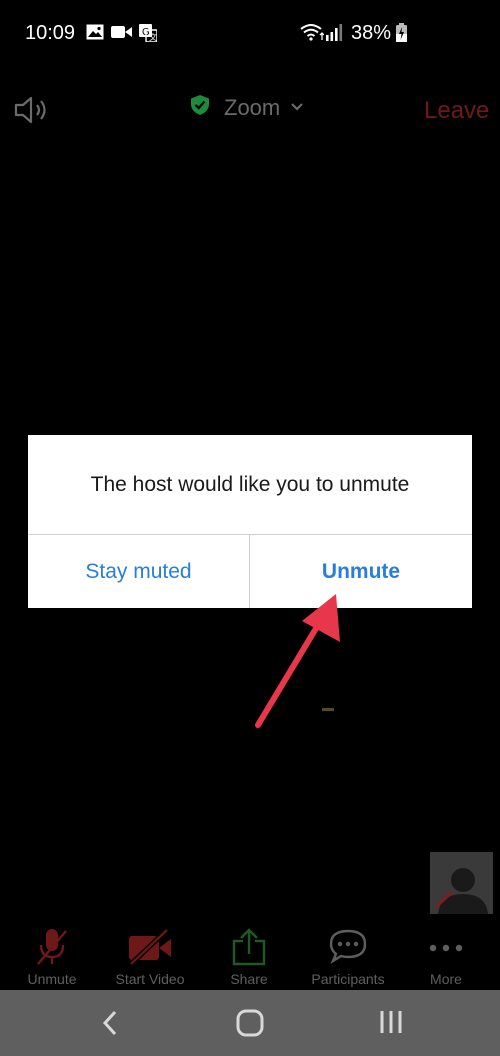  Describe the element at coordinates (446, 979) in the screenshot. I see `toolbar-label-more: More` at that location.